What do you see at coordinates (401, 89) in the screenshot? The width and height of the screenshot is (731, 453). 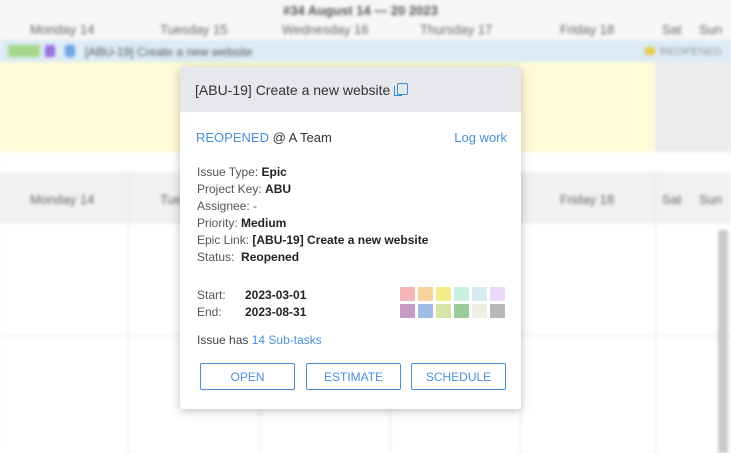 I see `copy-icon` at bounding box center [401, 89].